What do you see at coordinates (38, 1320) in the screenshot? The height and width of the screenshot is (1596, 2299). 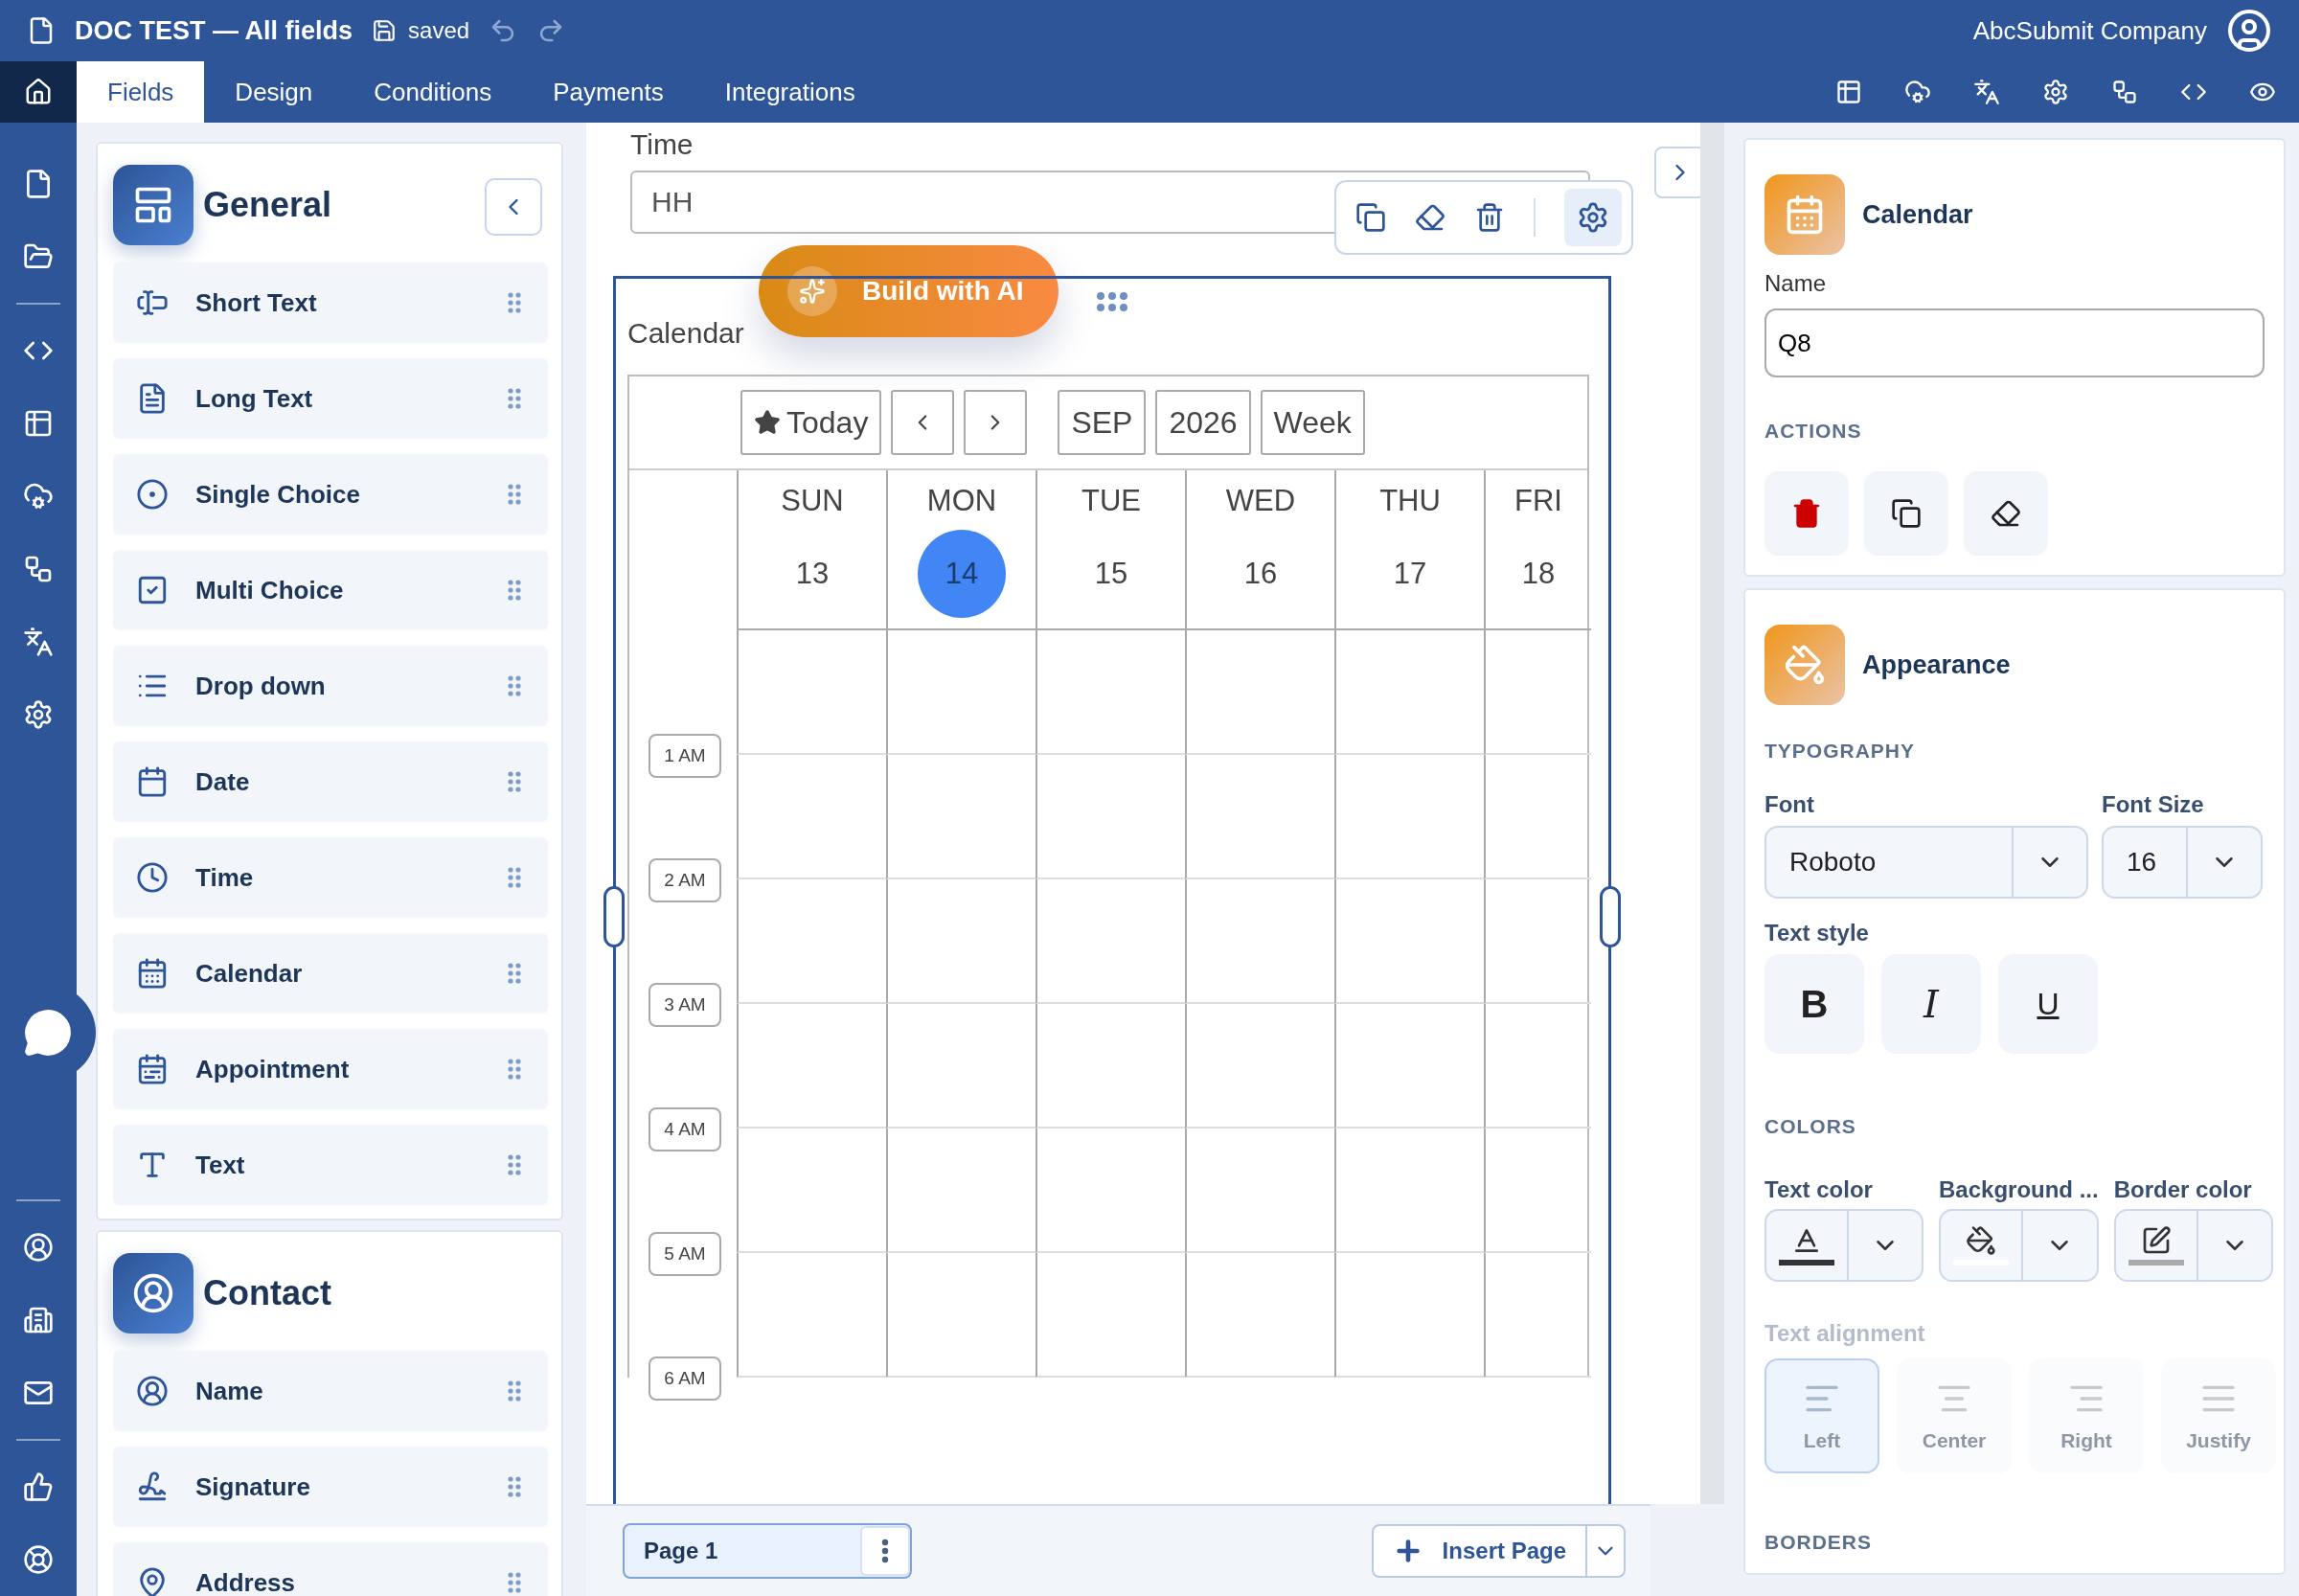 I see `building-icon` at bounding box center [38, 1320].